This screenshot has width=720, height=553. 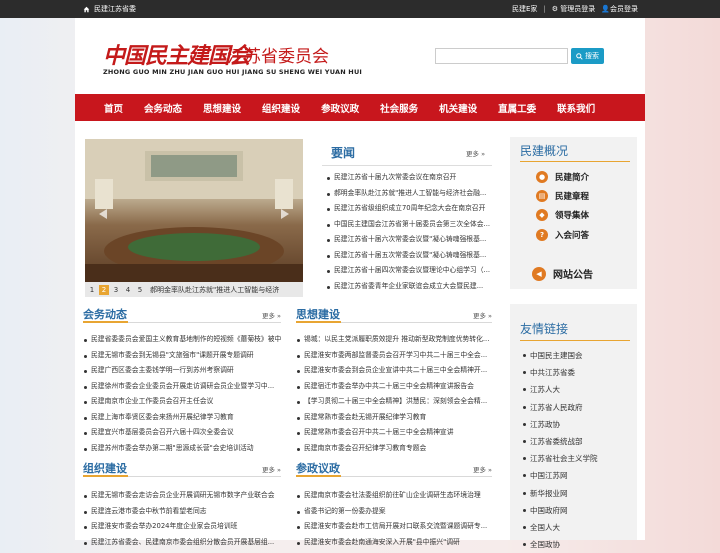 What do you see at coordinates (182, 449) in the screenshot?
I see `list-item: 民建苏州市委会举办第二期"思源成长营"会史培训活动` at bounding box center [182, 449].